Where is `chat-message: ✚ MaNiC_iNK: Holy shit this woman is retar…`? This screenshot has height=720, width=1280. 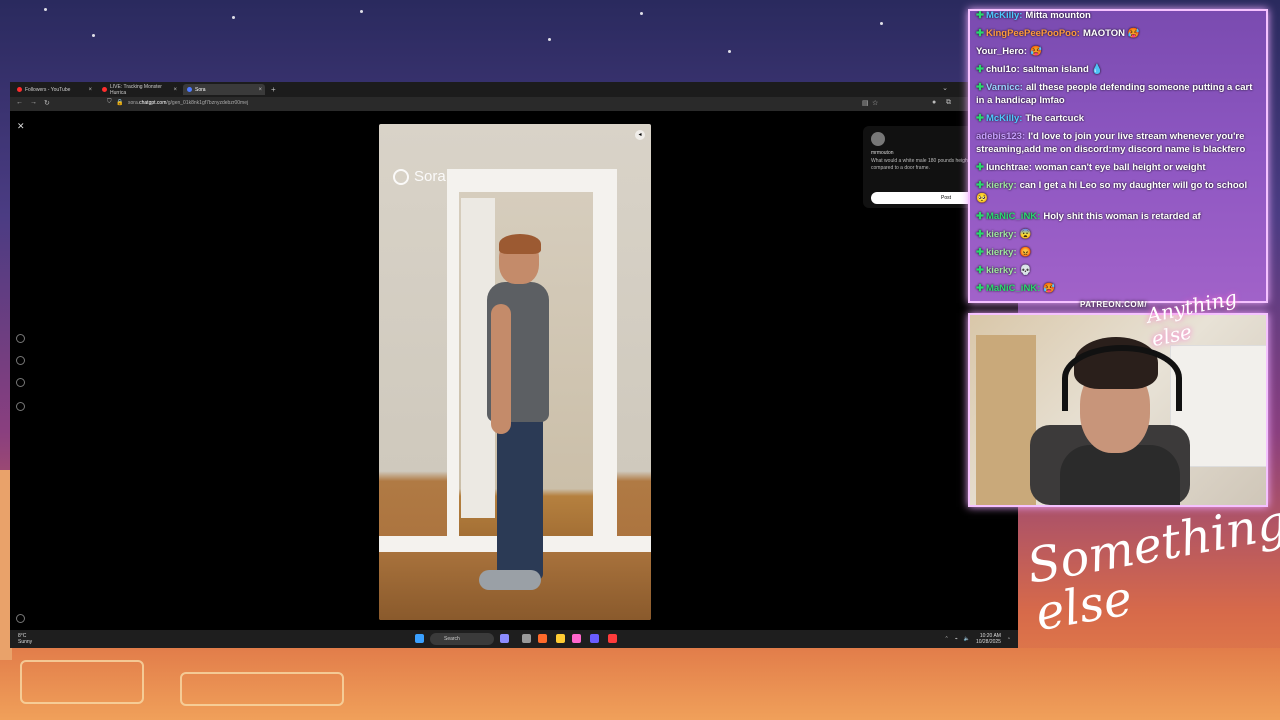 chat-message: ✚ MaNiC_iNK: Holy shit this woman is retar… is located at coordinates (1088, 216).